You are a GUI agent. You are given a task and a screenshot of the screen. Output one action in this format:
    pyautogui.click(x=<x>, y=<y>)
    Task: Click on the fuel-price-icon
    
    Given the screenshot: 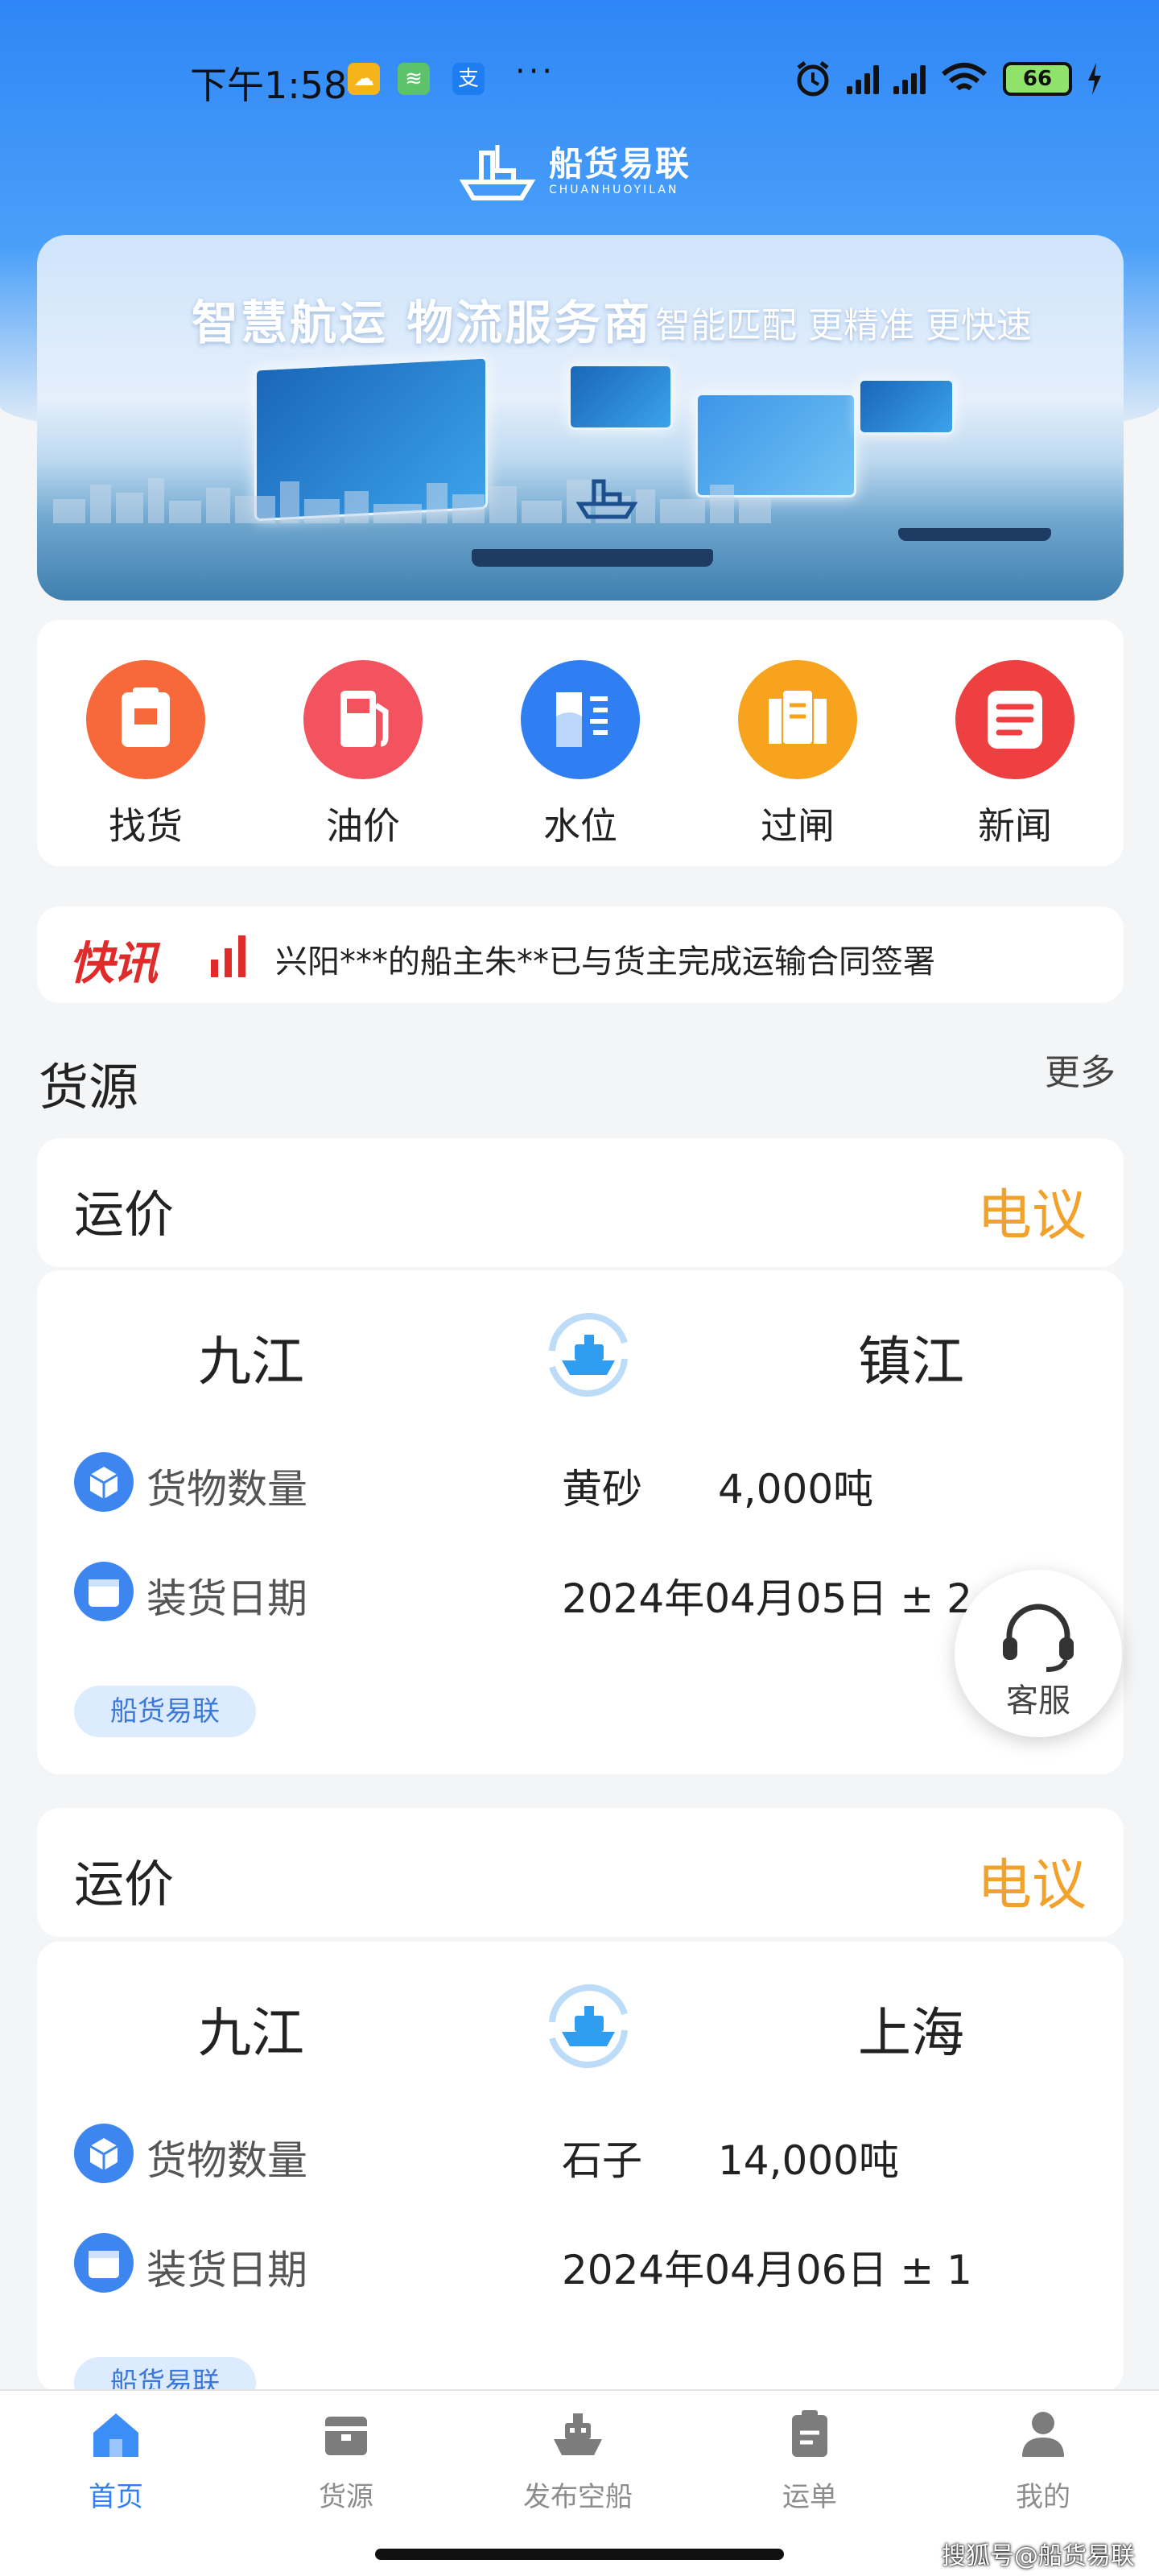 What is the action you would take?
    pyautogui.click(x=363, y=719)
    